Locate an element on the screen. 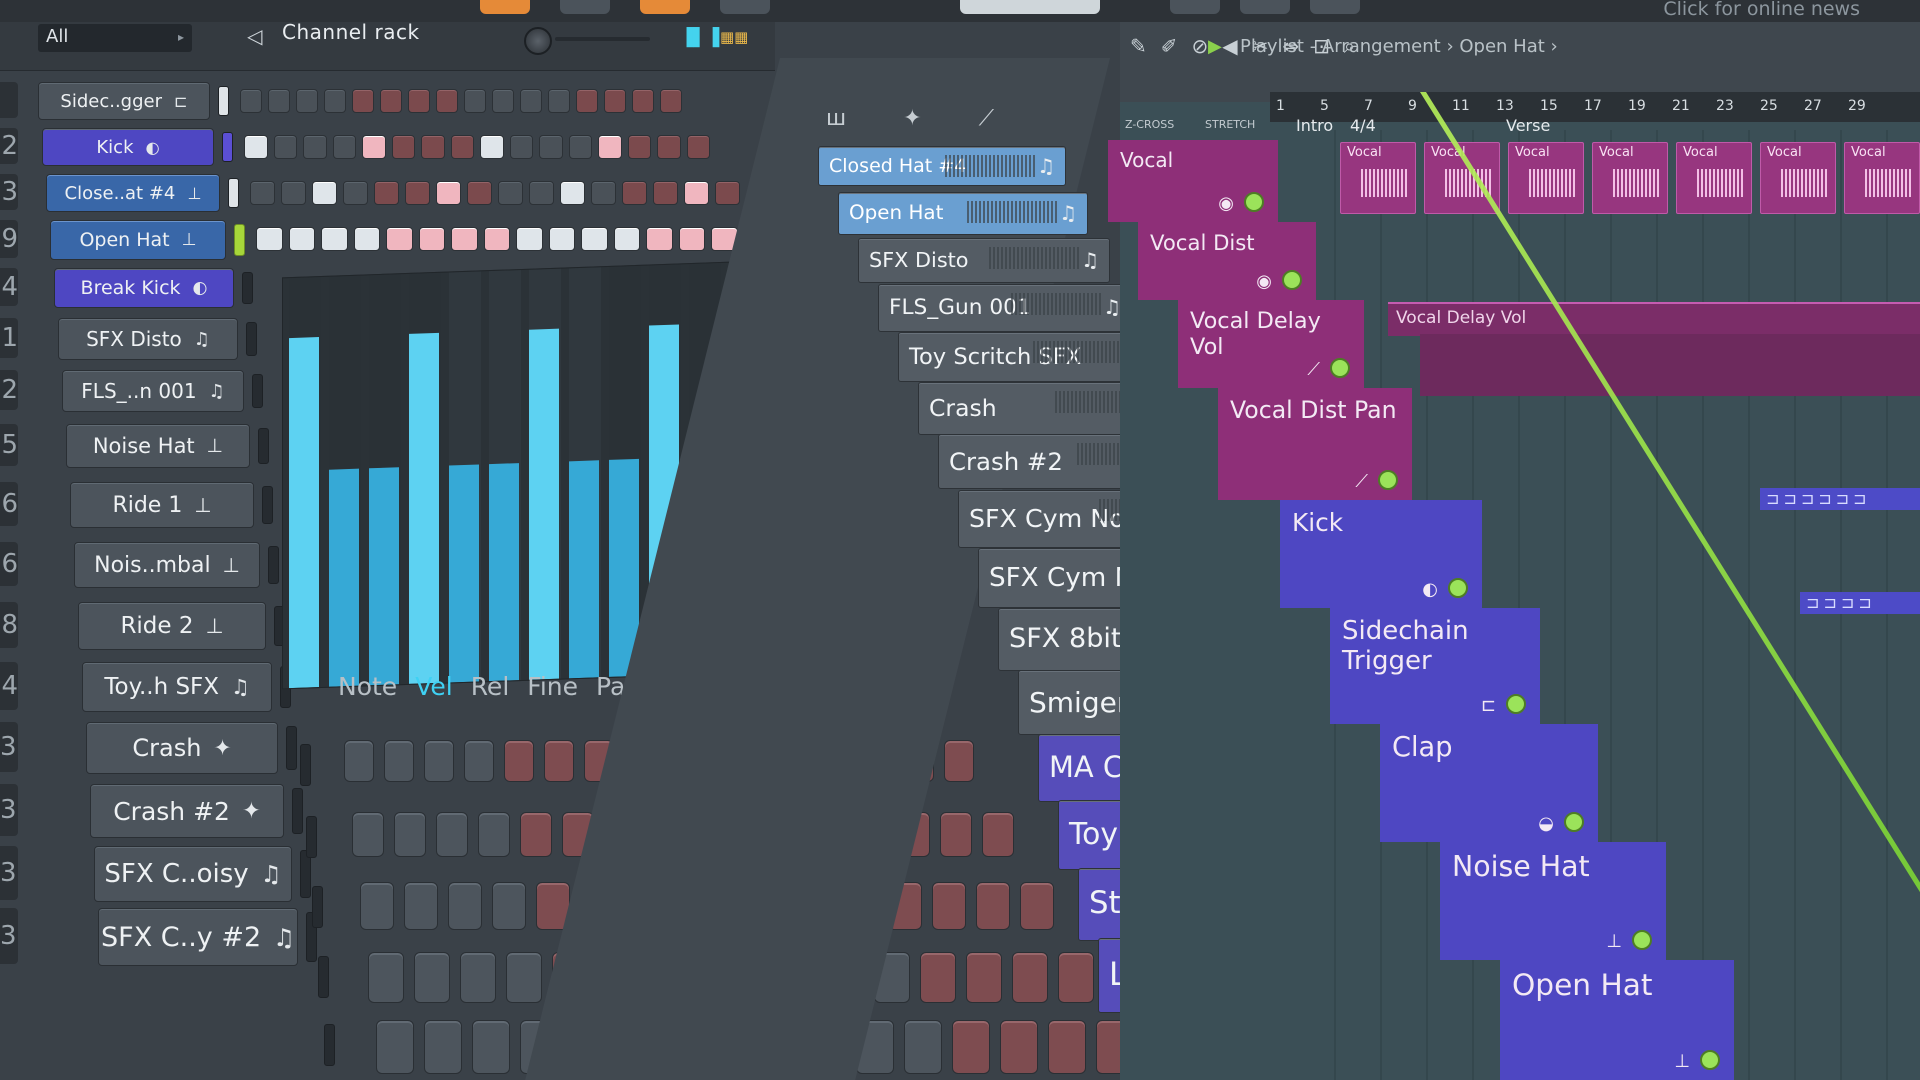 The height and width of the screenshot is (1080, 1920). graph-tab-note: Note is located at coordinates (367, 686).